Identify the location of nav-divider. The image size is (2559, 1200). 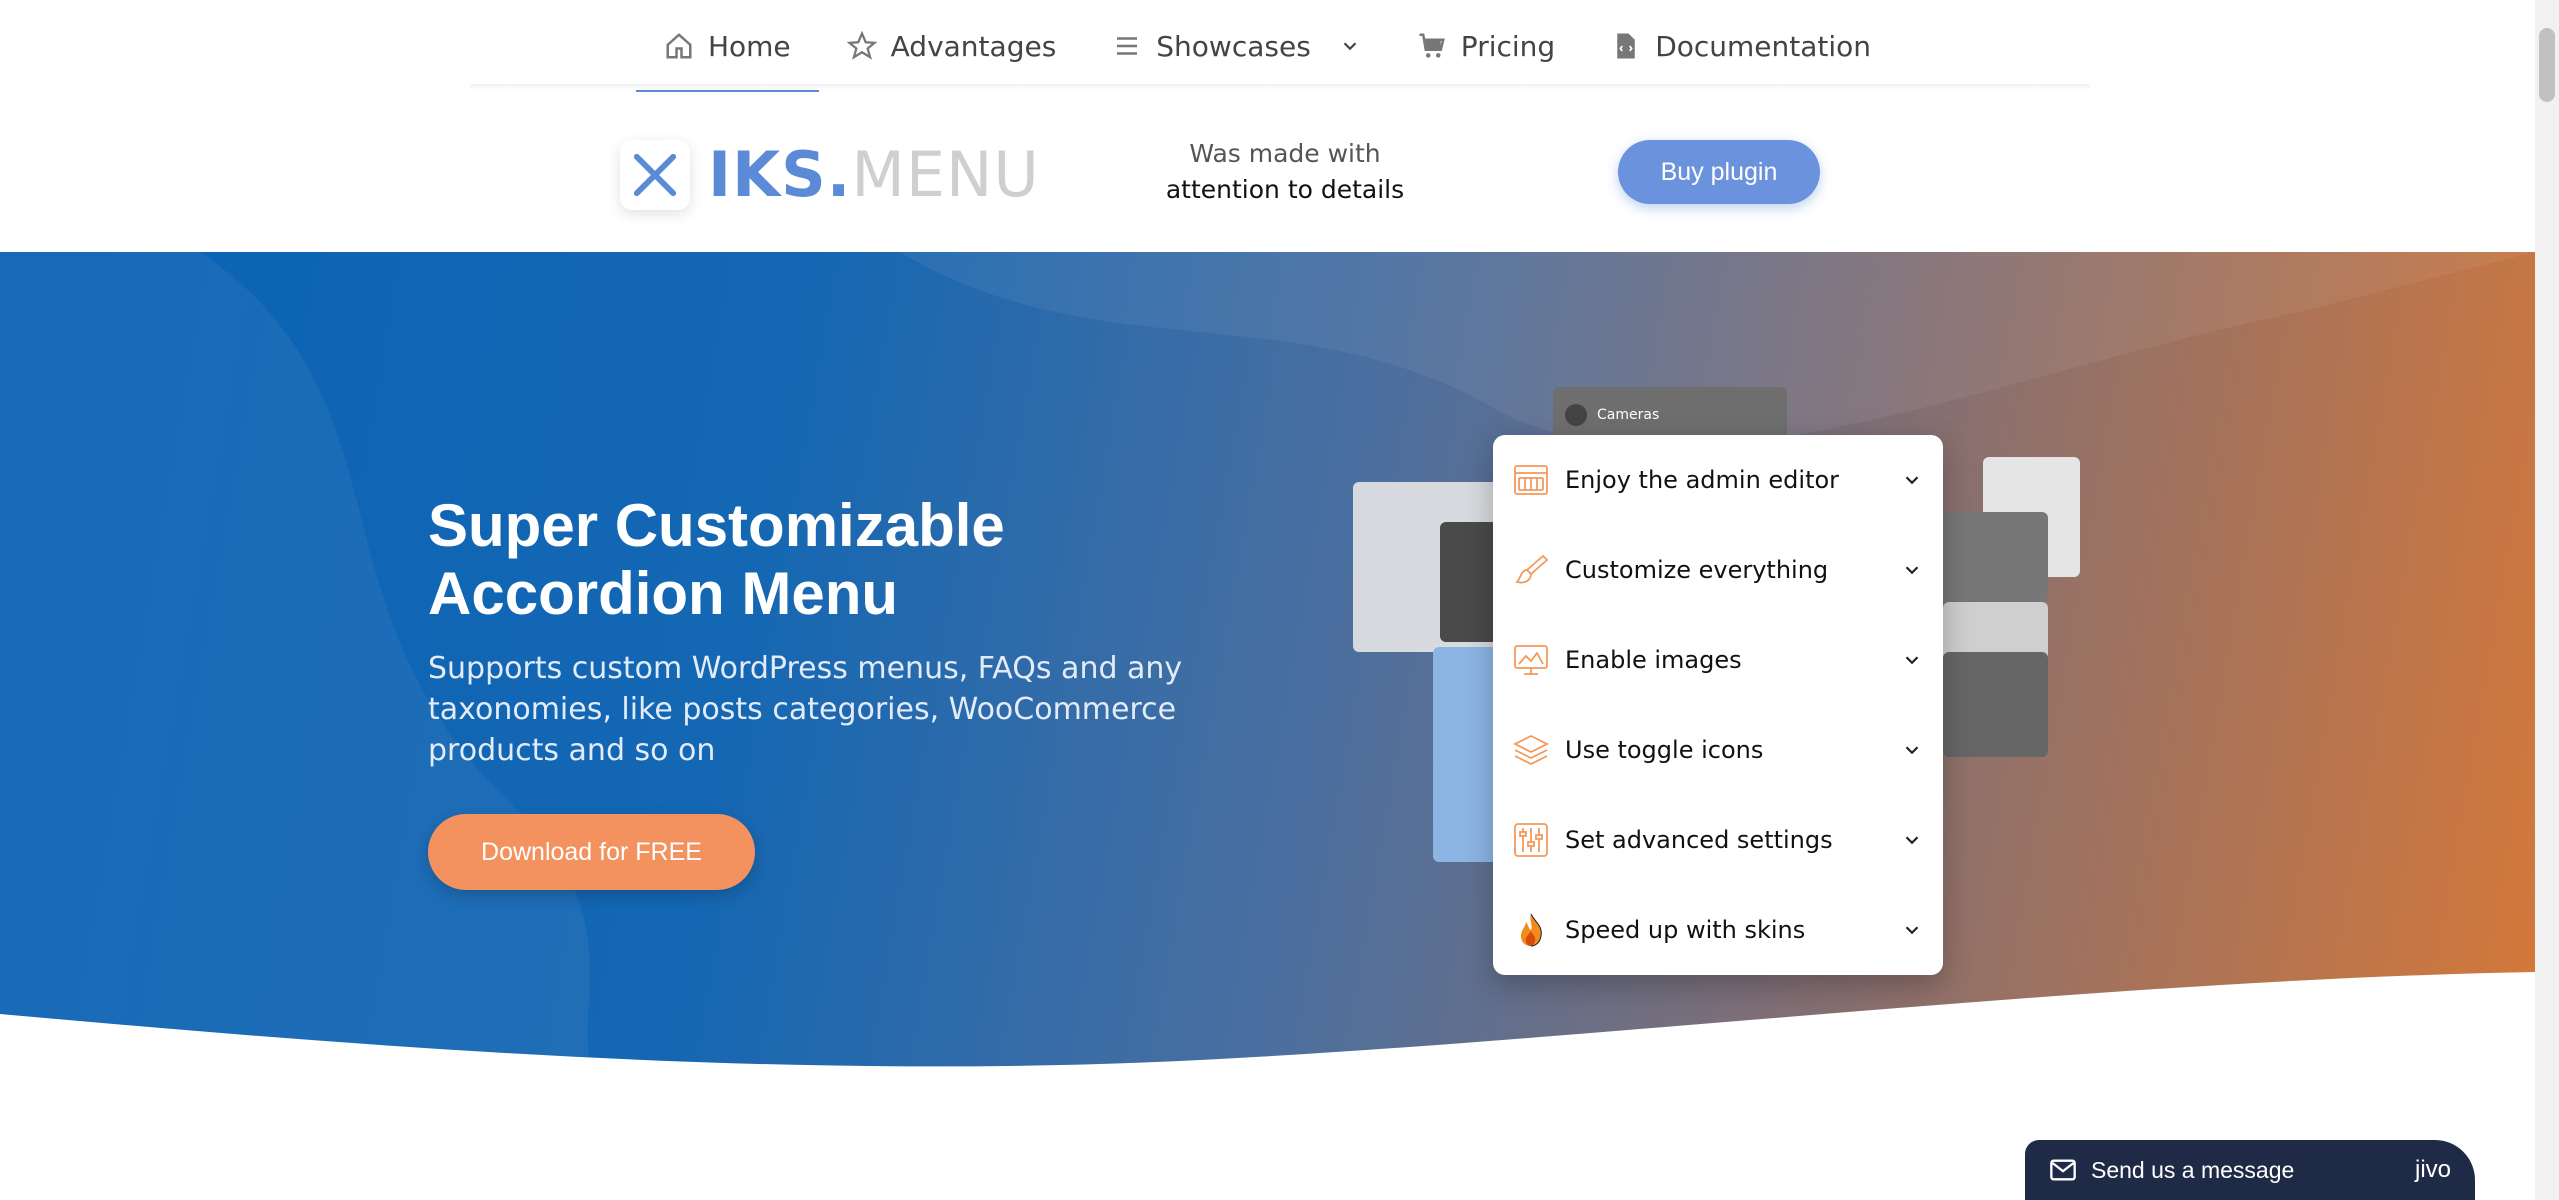
(1280, 87).